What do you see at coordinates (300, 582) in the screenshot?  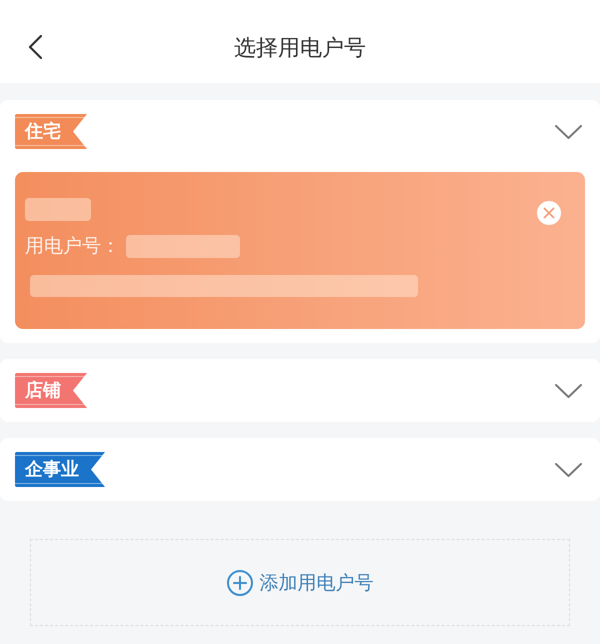 I see `add-account-button: 添加用电户号` at bounding box center [300, 582].